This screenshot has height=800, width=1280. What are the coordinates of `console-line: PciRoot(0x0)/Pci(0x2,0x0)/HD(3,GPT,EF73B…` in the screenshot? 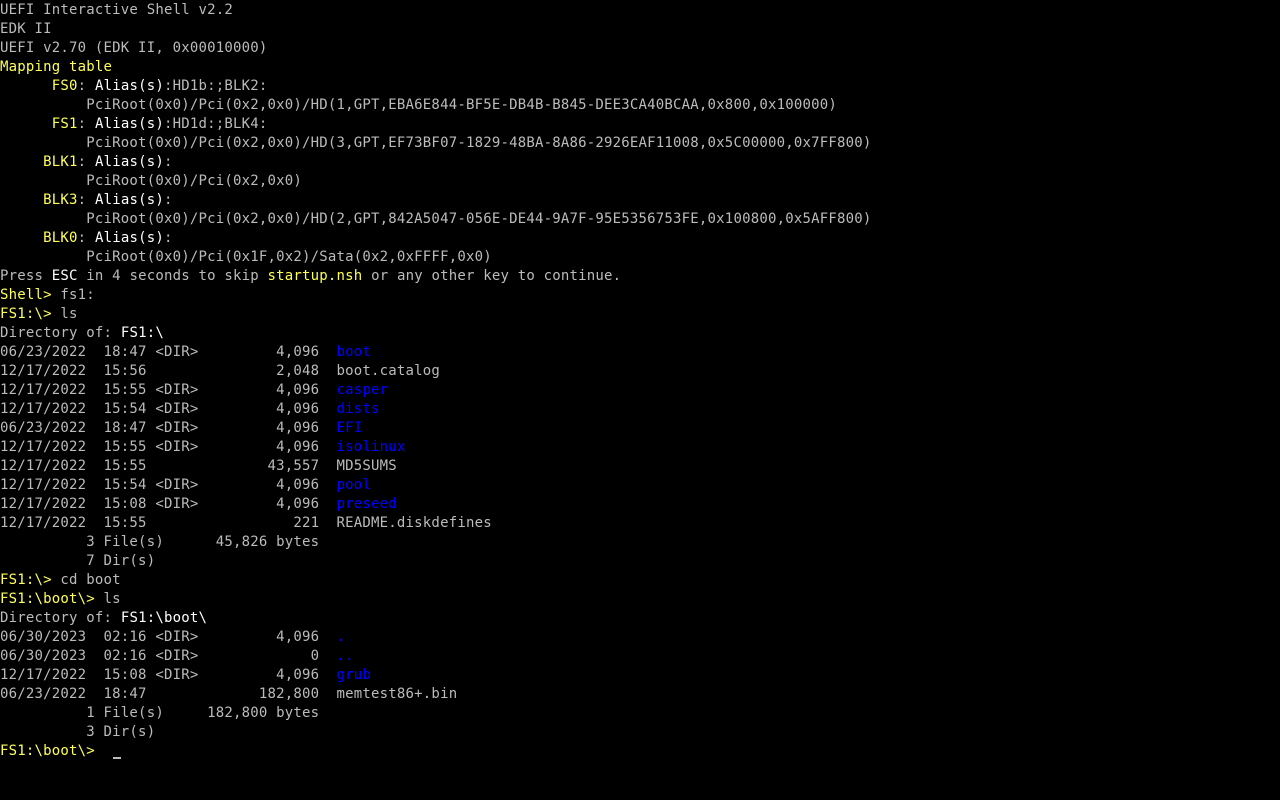 It's located at (436, 143).